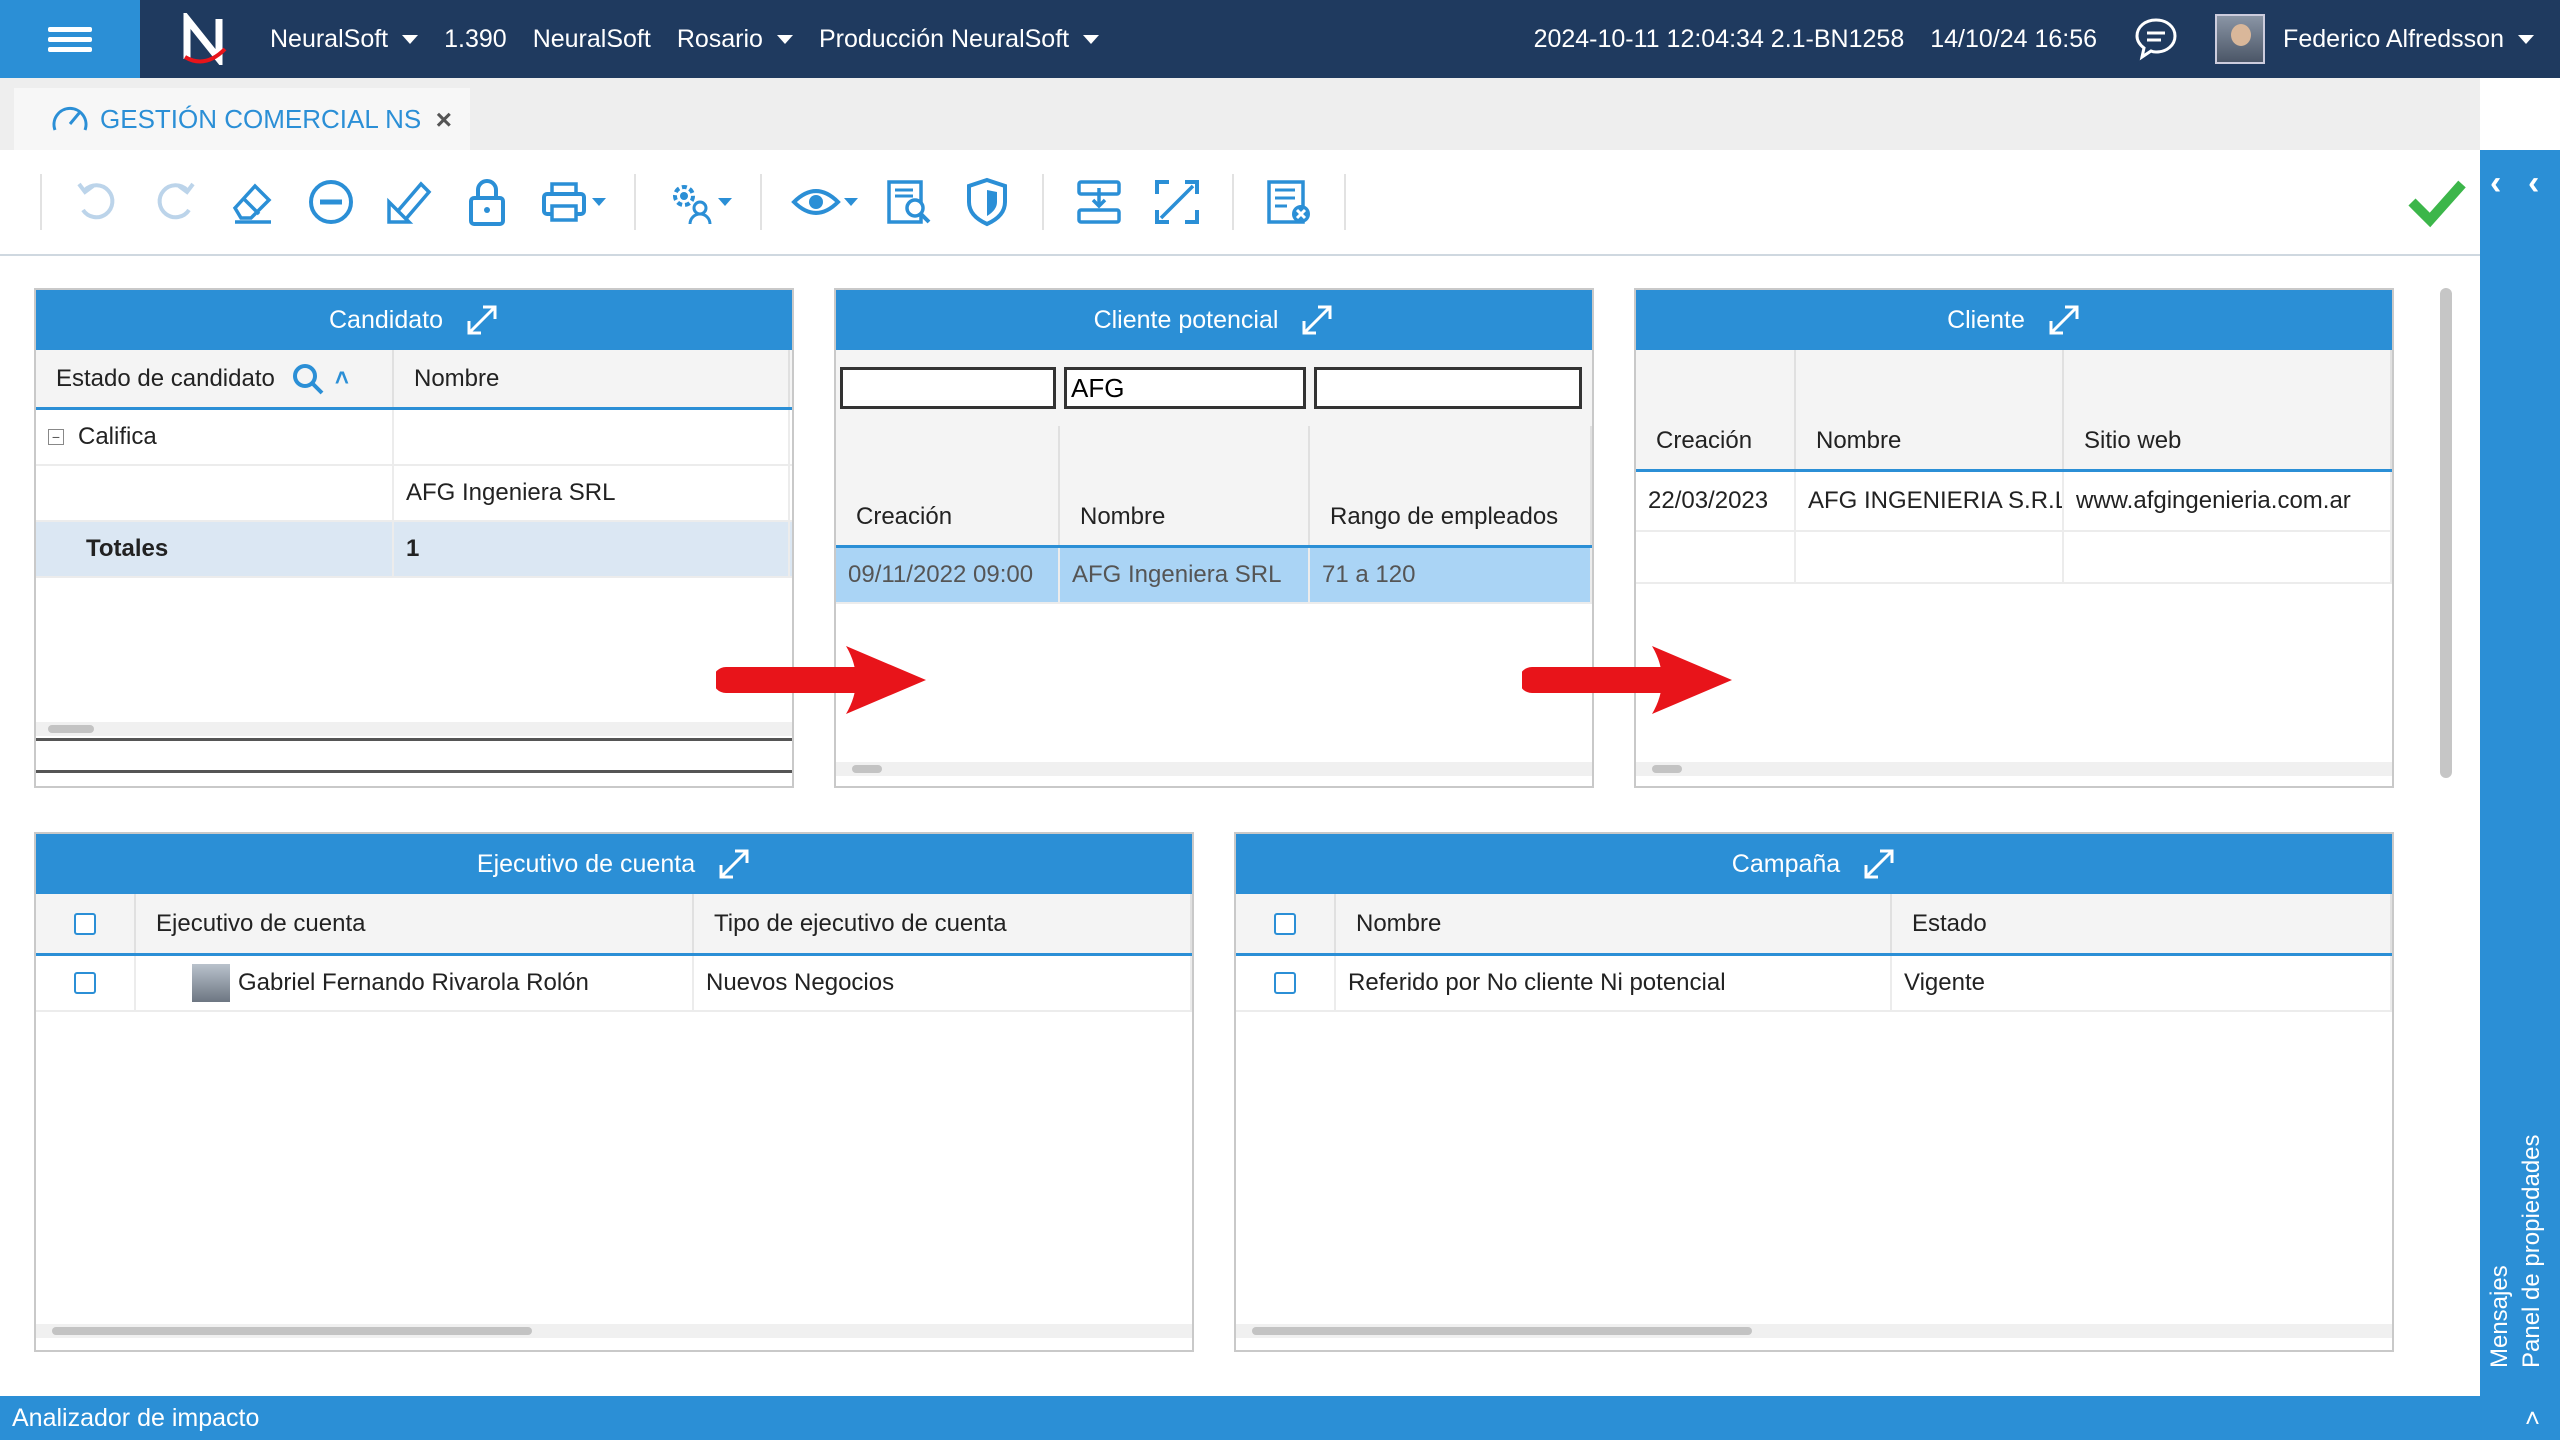 The height and width of the screenshot is (1440, 2560). I want to click on toolbar, so click(1240, 202).